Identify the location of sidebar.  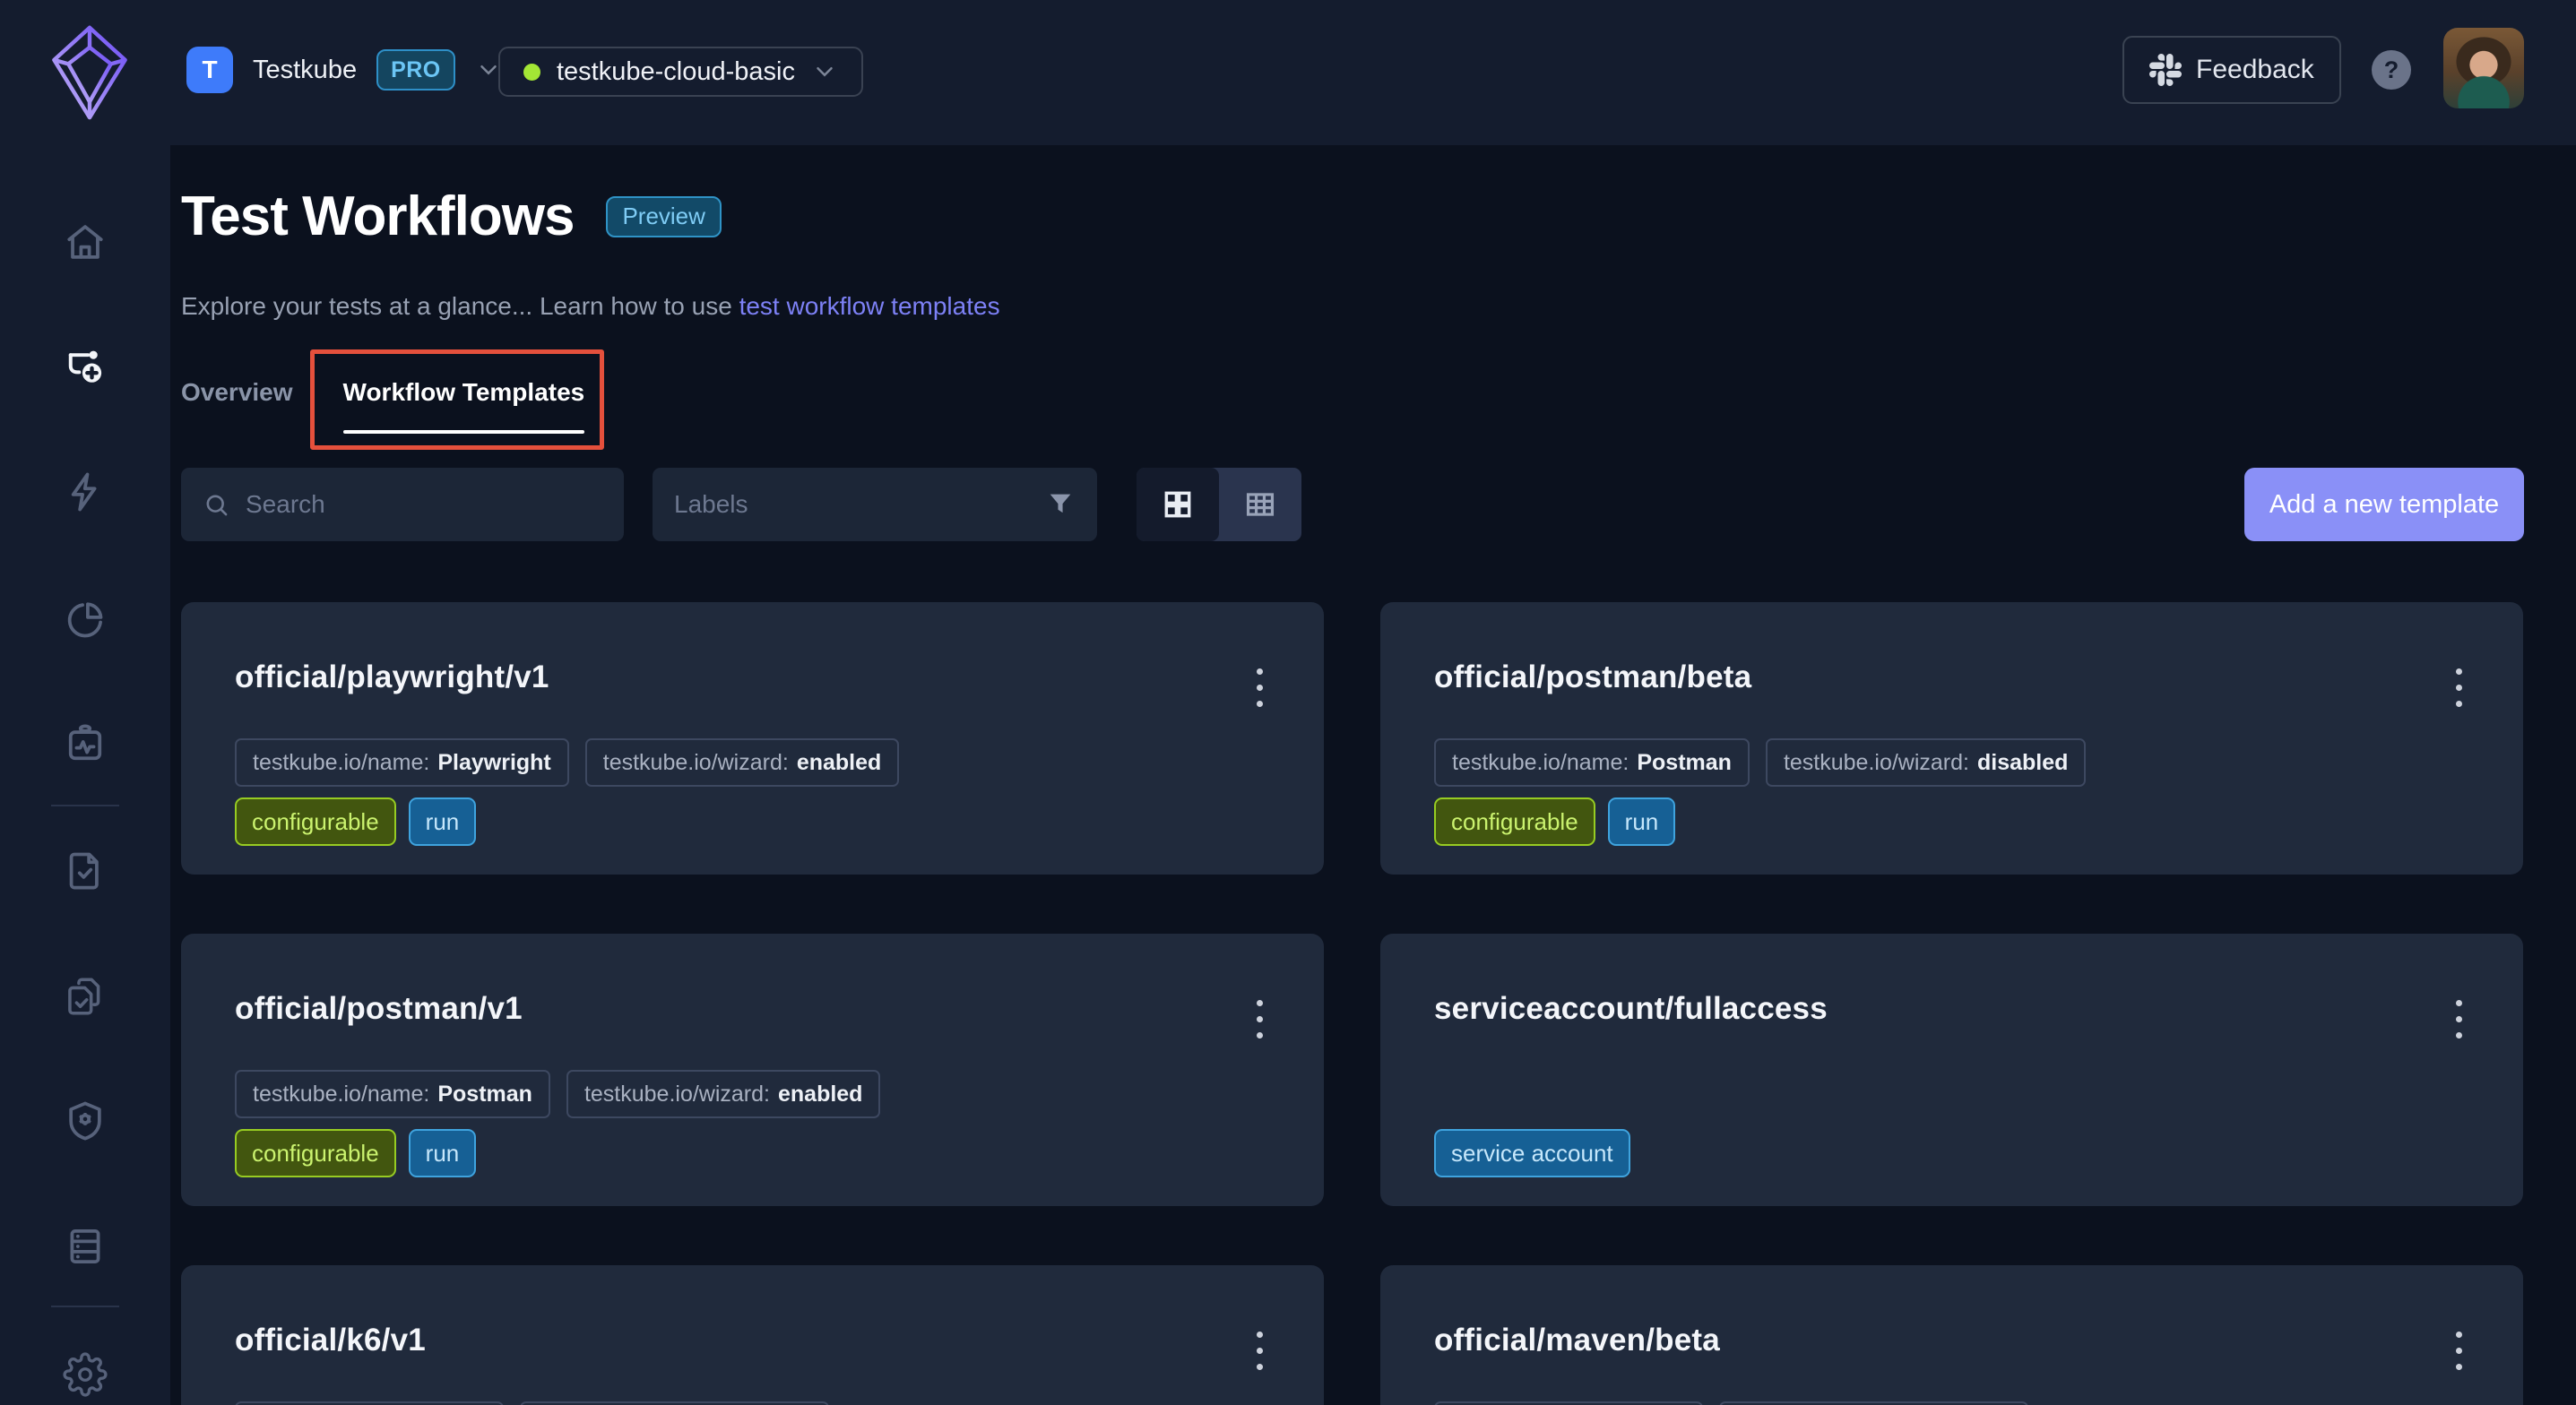
(85, 775).